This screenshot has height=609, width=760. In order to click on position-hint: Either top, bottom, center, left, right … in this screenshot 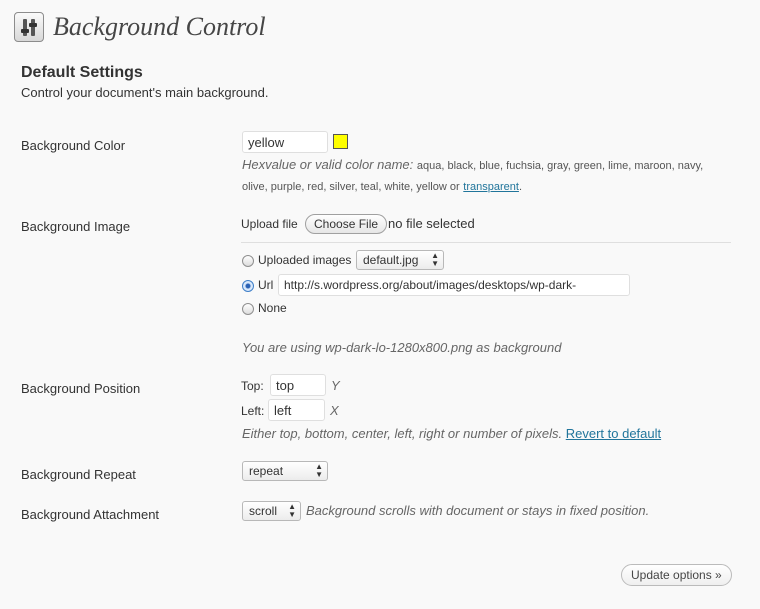, I will do `click(451, 433)`.